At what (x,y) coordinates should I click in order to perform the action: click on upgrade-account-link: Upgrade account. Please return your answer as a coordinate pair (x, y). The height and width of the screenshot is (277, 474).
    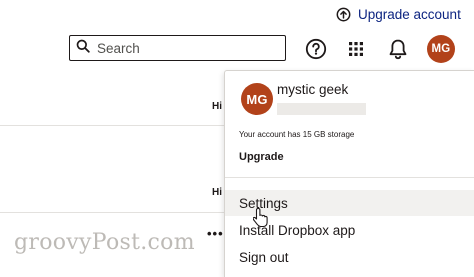
    Looking at the image, I should click on (398, 14).